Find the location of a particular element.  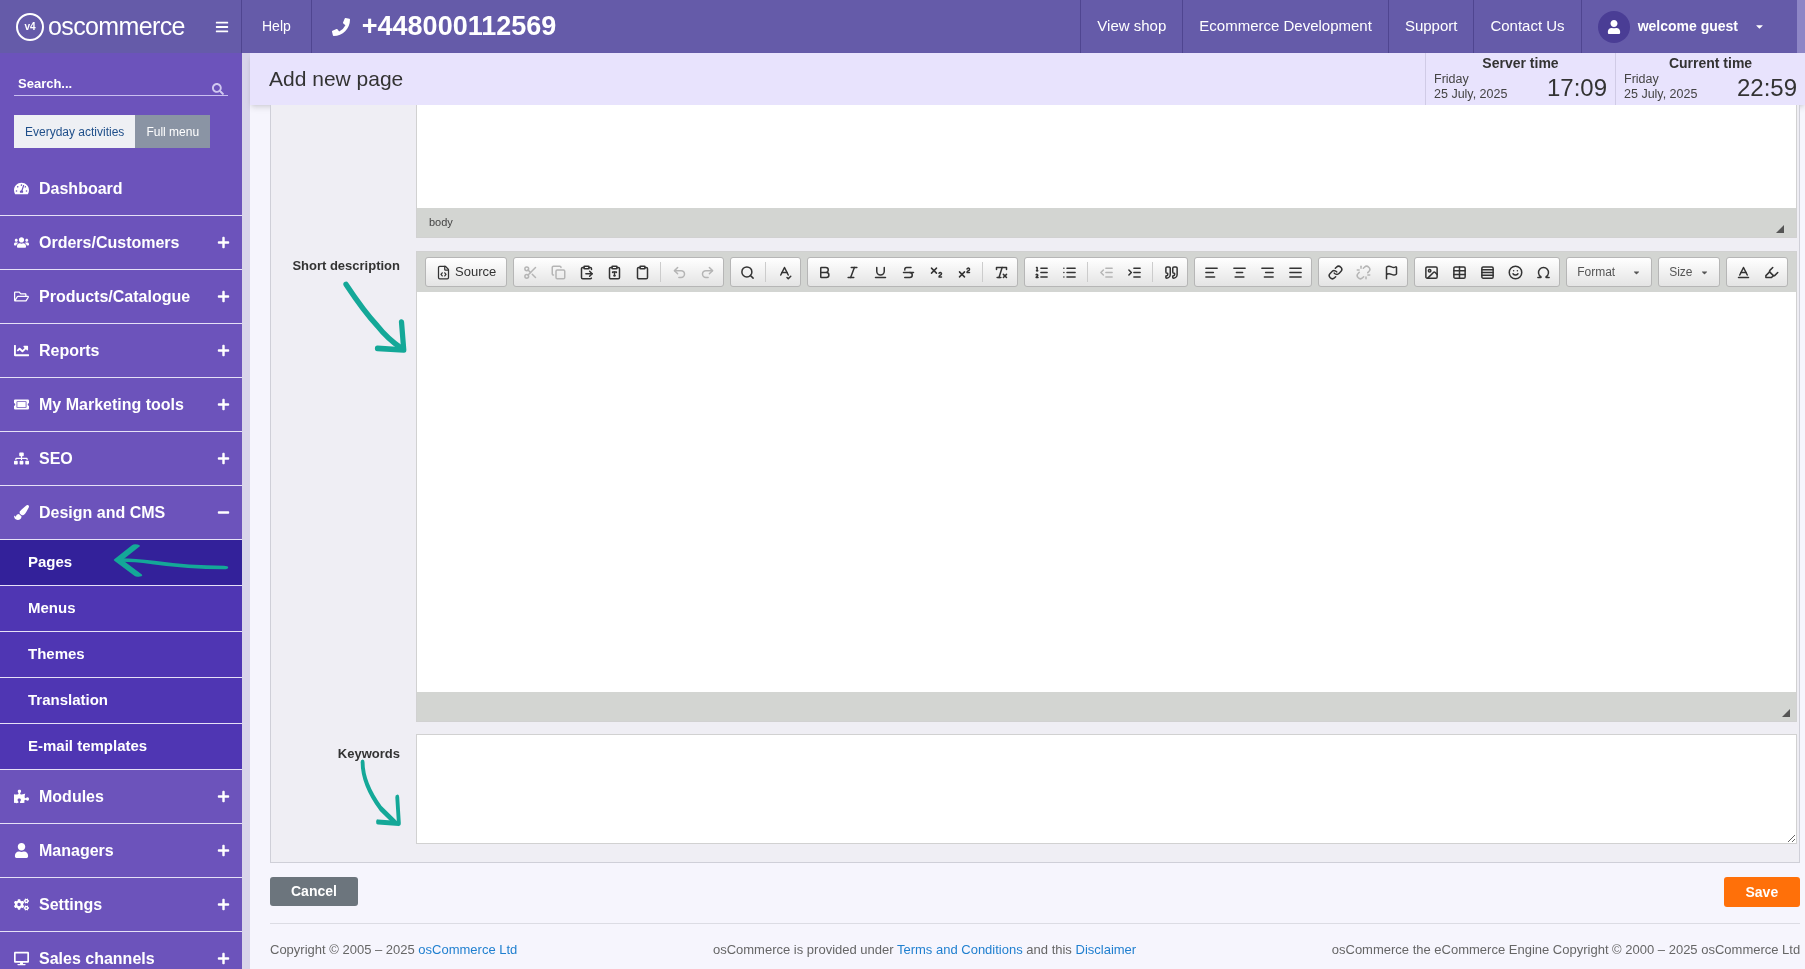

flag-icon is located at coordinates (1391, 272).